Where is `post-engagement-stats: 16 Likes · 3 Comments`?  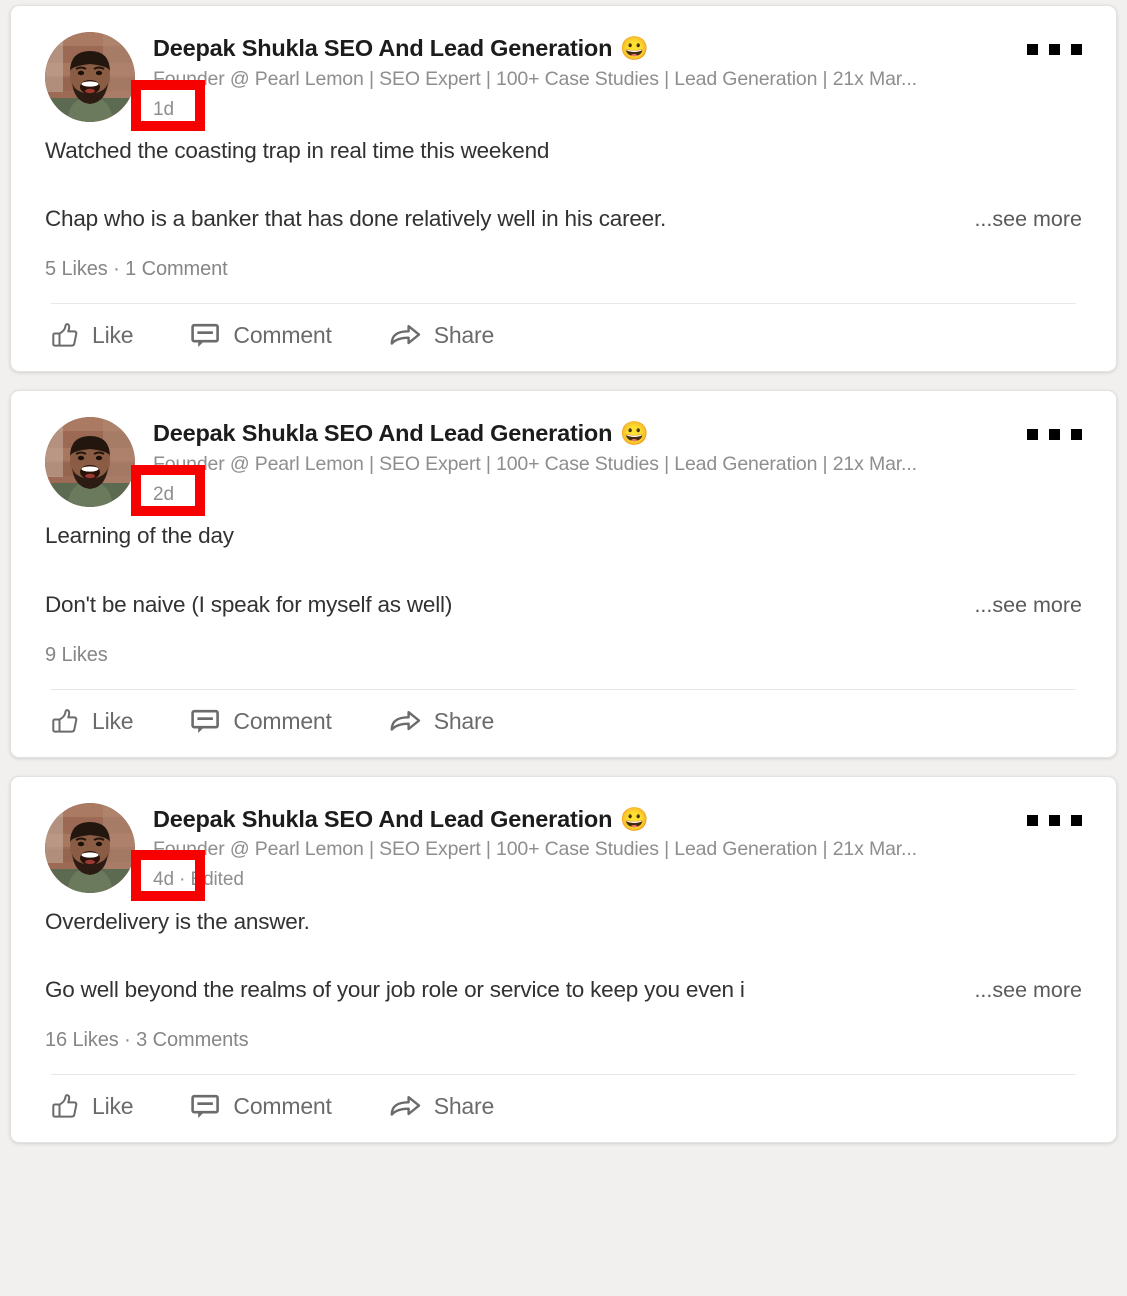 post-engagement-stats: 16 Likes · 3 Comments is located at coordinates (563, 1040).